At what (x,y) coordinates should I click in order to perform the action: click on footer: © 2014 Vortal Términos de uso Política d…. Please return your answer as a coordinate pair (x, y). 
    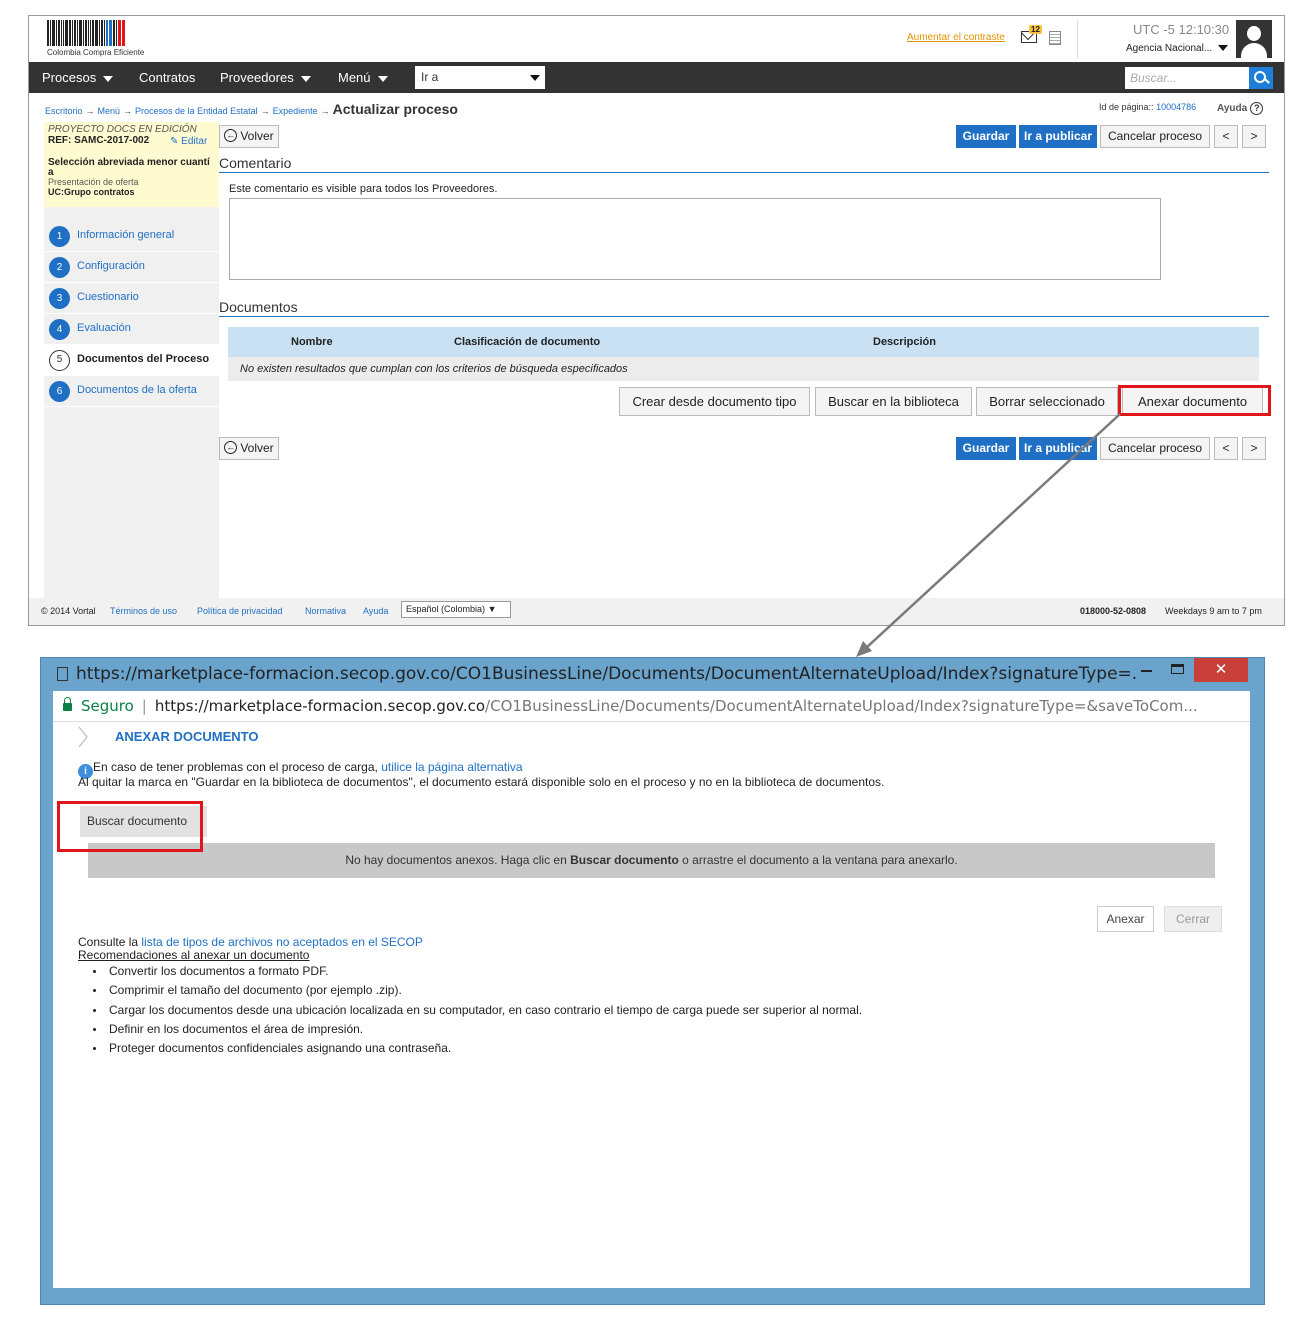
    Looking at the image, I should click on (656, 611).